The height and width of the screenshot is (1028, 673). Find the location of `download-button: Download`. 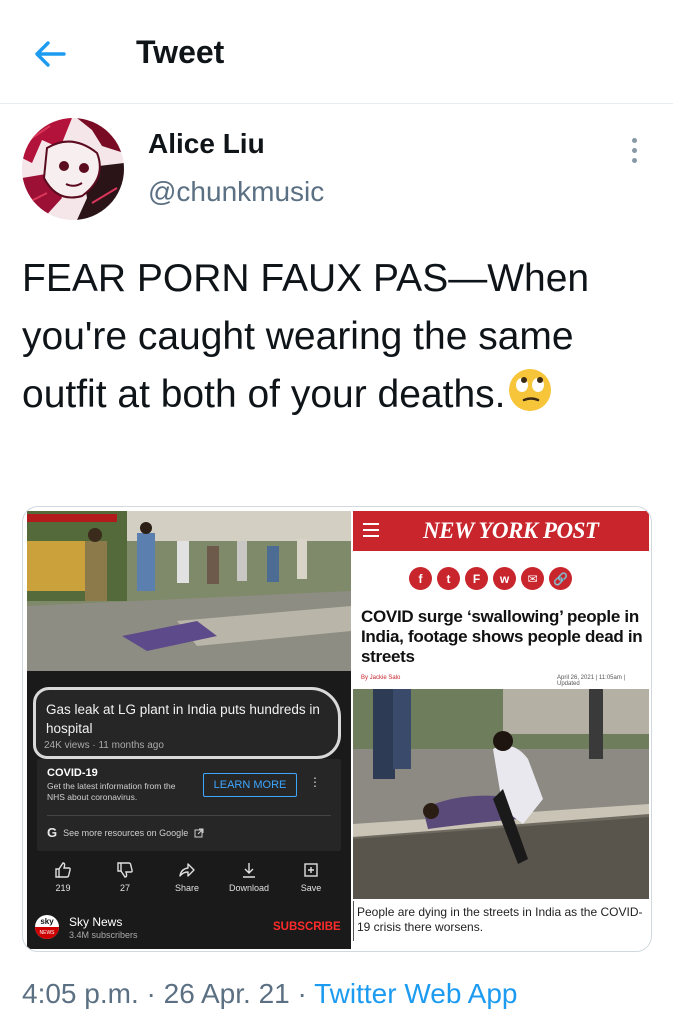

download-button: Download is located at coordinates (249, 881).